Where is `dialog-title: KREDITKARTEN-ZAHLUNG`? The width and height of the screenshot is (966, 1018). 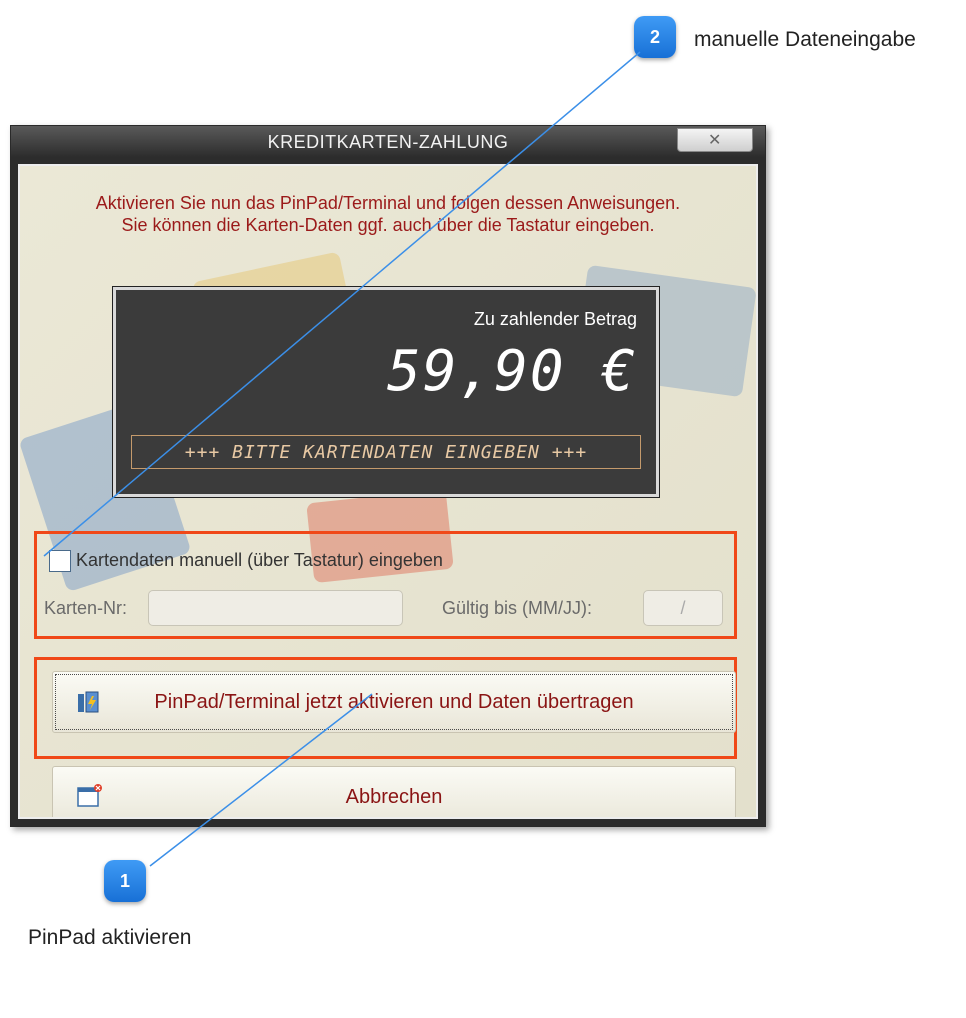
dialog-title: KREDITKARTEN-ZAHLUNG is located at coordinates (388, 141).